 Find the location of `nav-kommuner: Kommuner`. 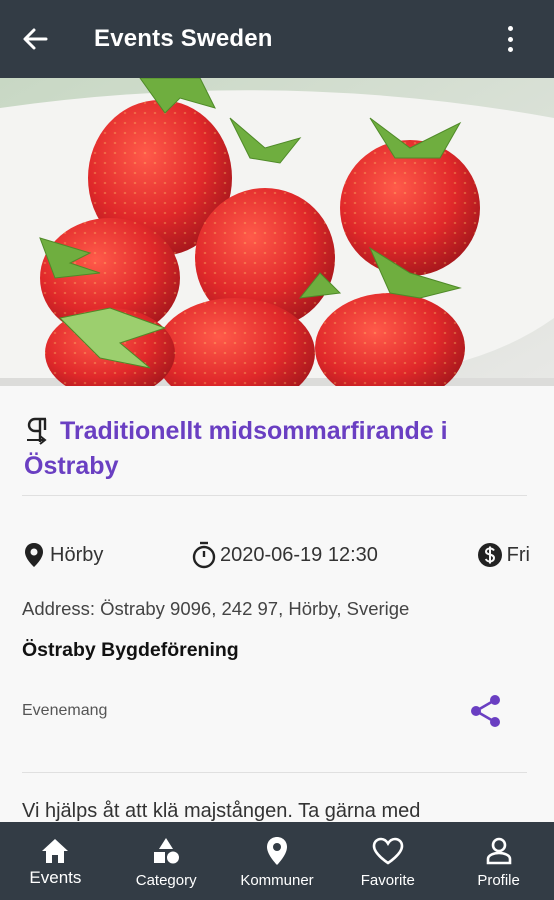

nav-kommuner: Kommuner is located at coordinates (277, 861).